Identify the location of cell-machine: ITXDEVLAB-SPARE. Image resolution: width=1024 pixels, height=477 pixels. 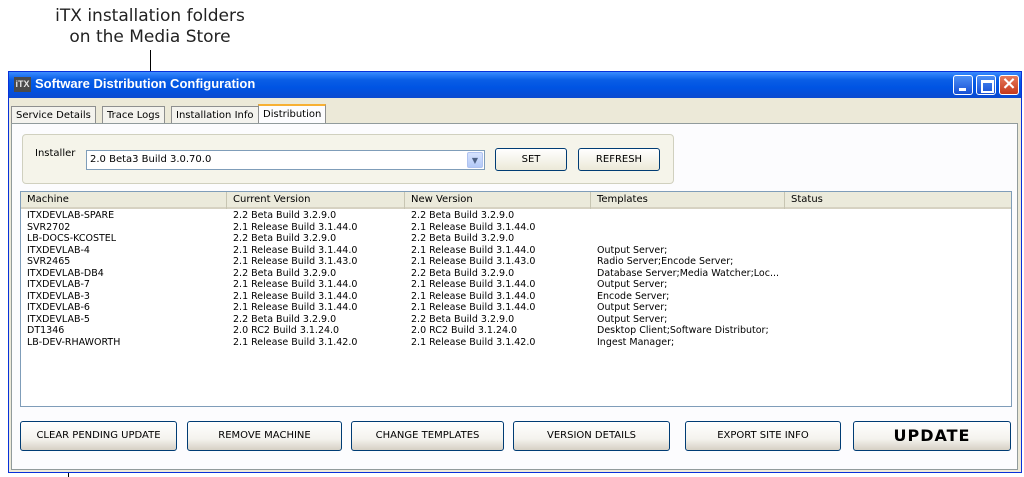
(71, 215).